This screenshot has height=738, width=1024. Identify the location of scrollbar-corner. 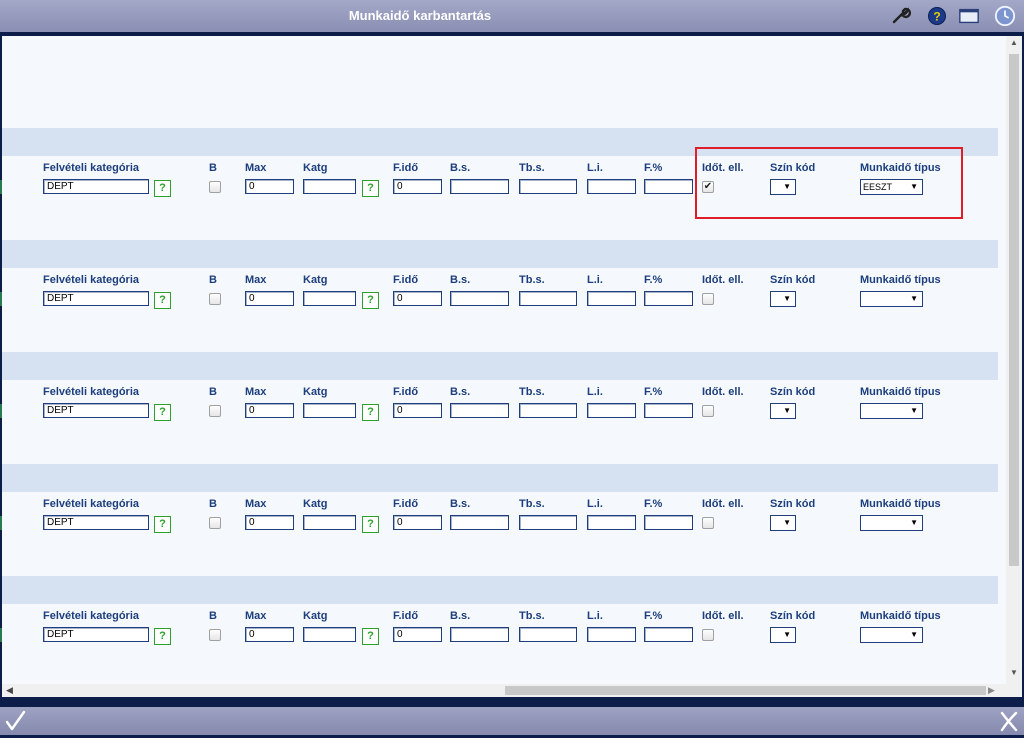
(1010, 690).